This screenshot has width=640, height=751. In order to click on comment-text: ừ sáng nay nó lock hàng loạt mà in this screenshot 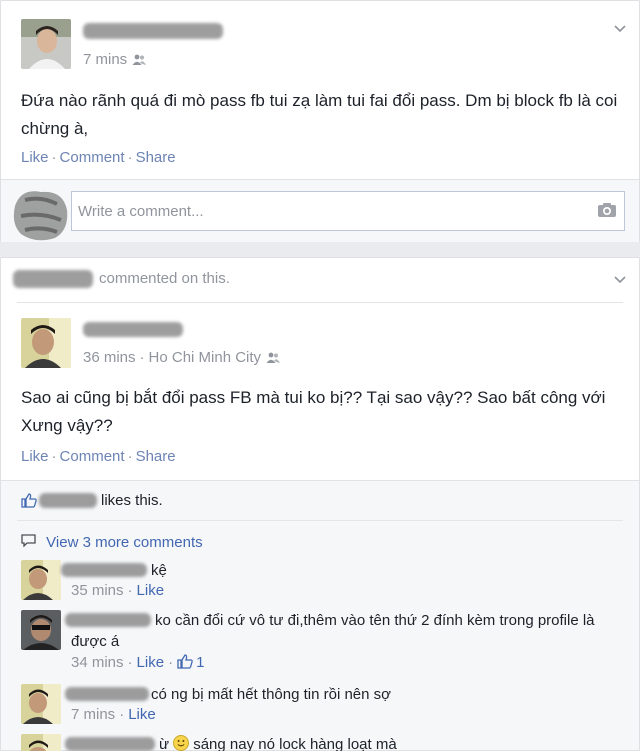, I will do `click(278, 742)`.